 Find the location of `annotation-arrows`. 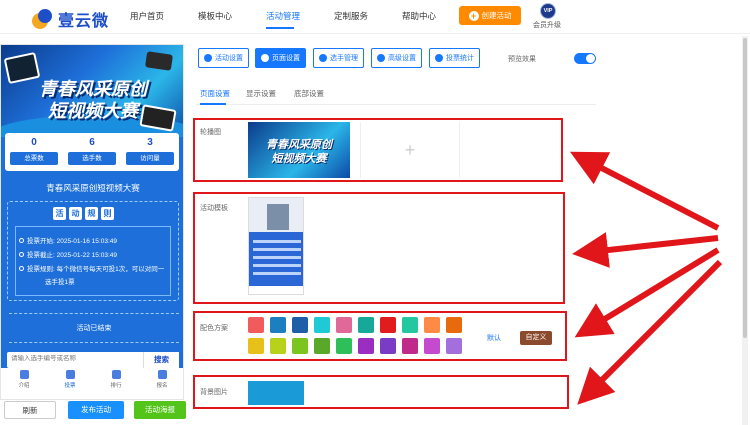

annotation-arrows is located at coordinates (646, 278).